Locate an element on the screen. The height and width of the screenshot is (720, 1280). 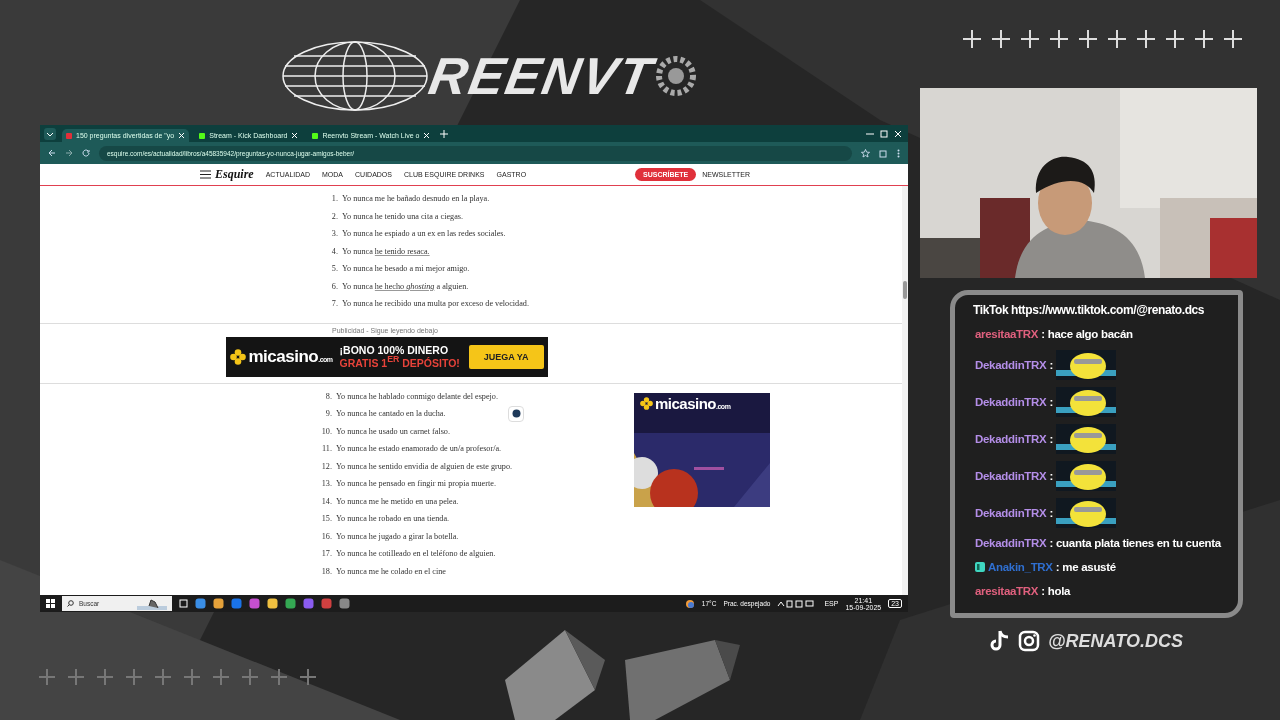
scrollbar-thumb is located at coordinates (905, 290).